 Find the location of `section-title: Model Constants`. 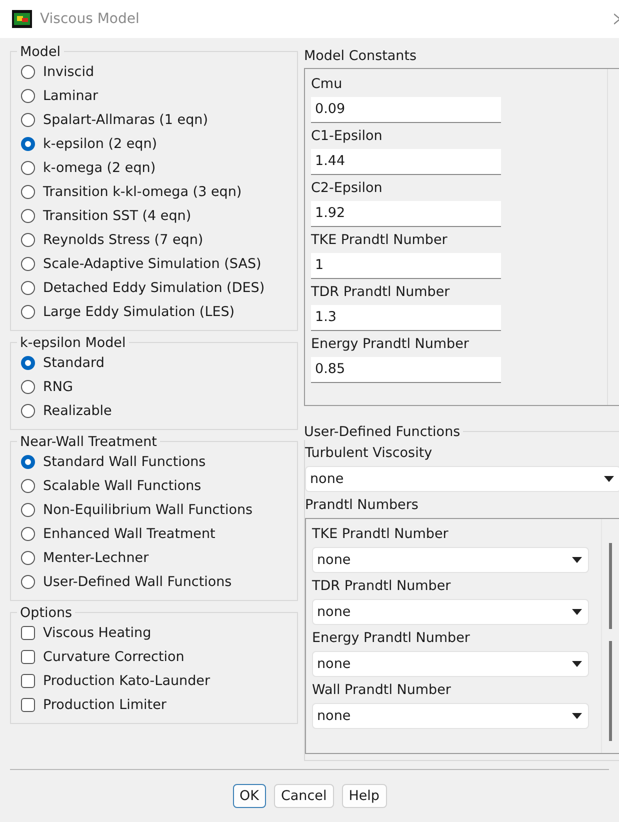

section-title: Model Constants is located at coordinates (361, 56).